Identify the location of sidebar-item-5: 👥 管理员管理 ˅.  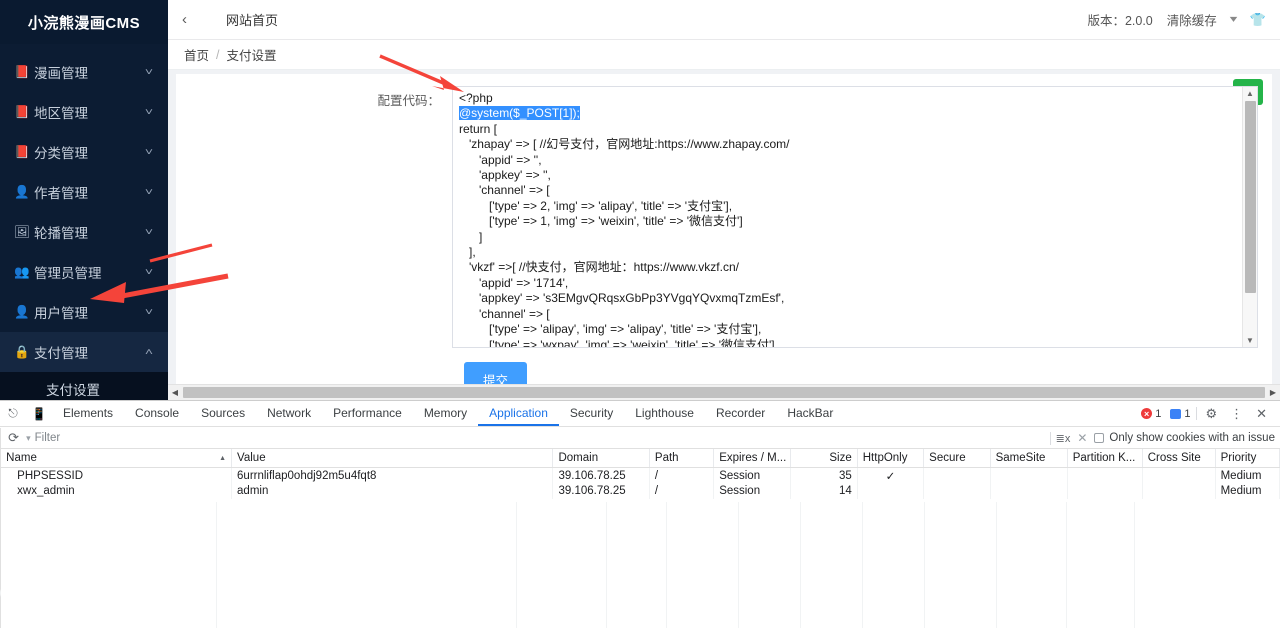
(84, 272).